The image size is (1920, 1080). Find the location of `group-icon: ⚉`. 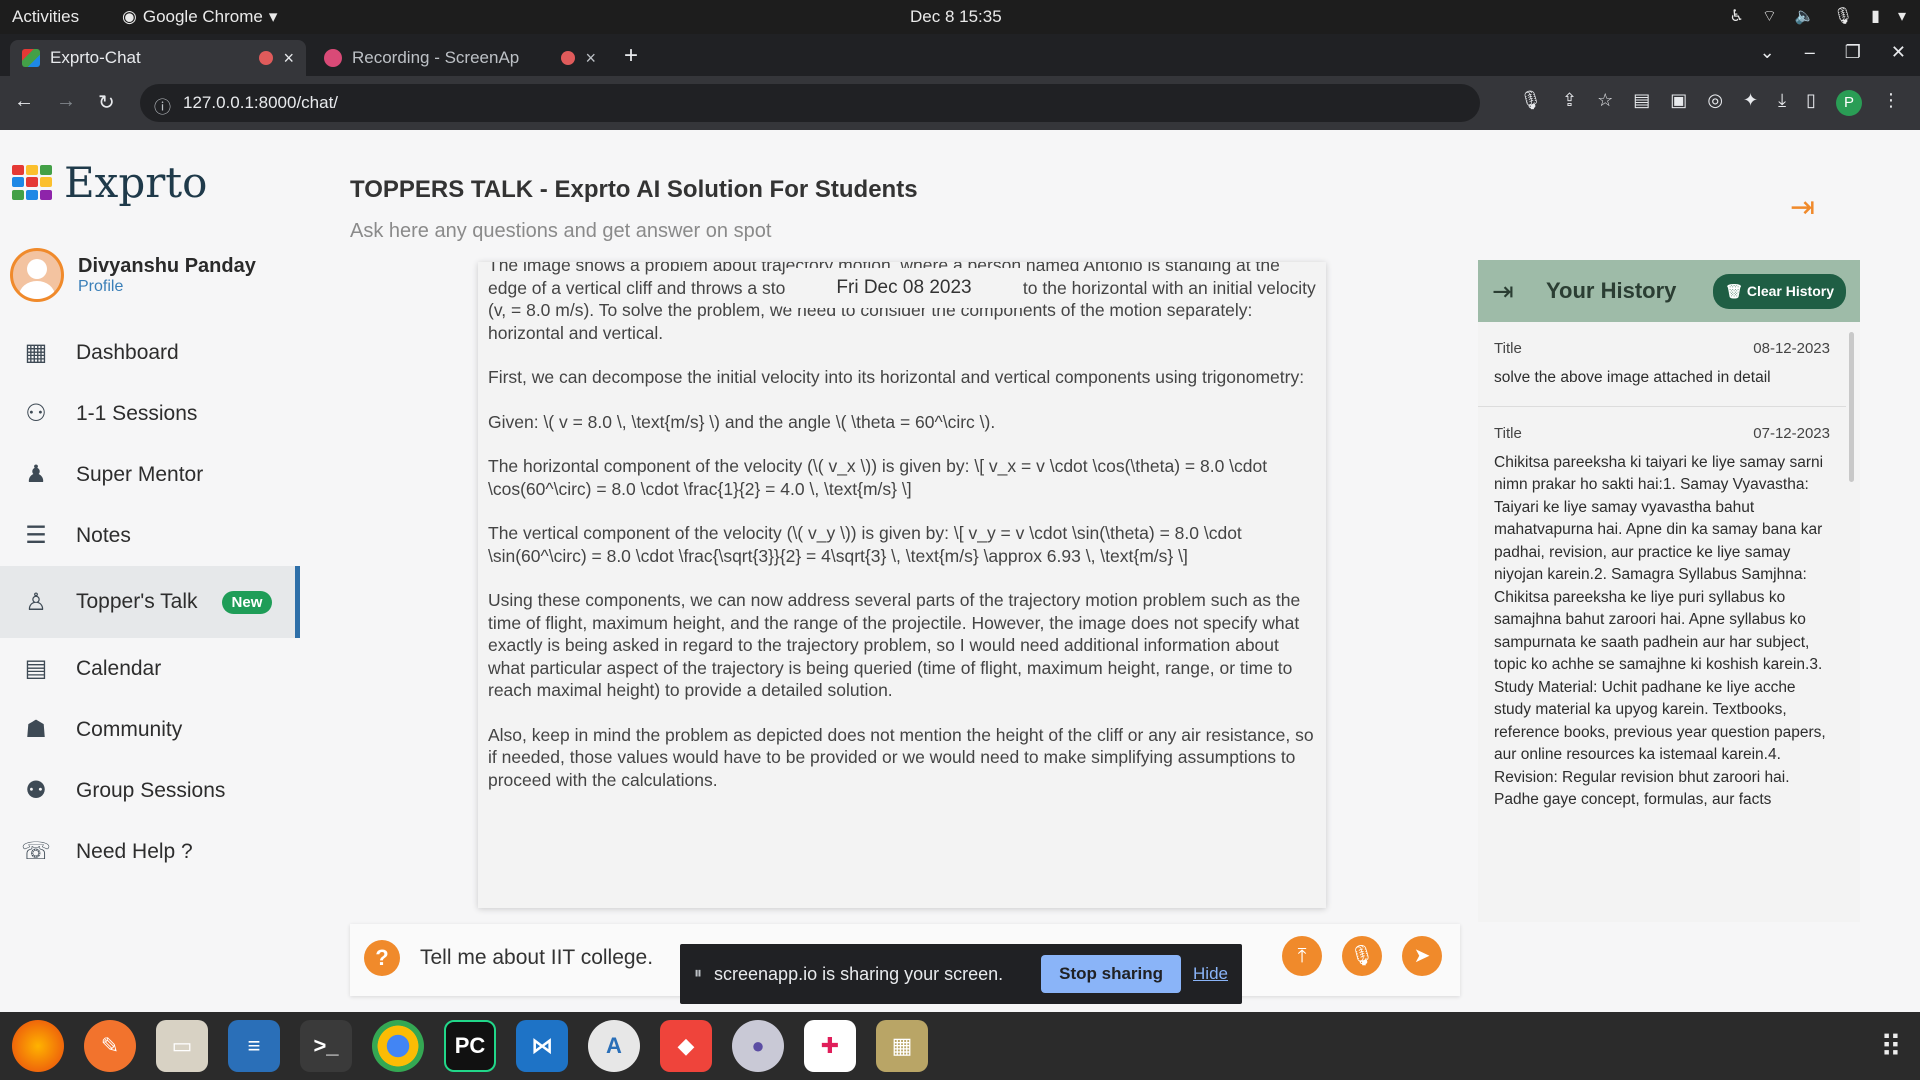

group-icon: ⚉ is located at coordinates (36, 790).